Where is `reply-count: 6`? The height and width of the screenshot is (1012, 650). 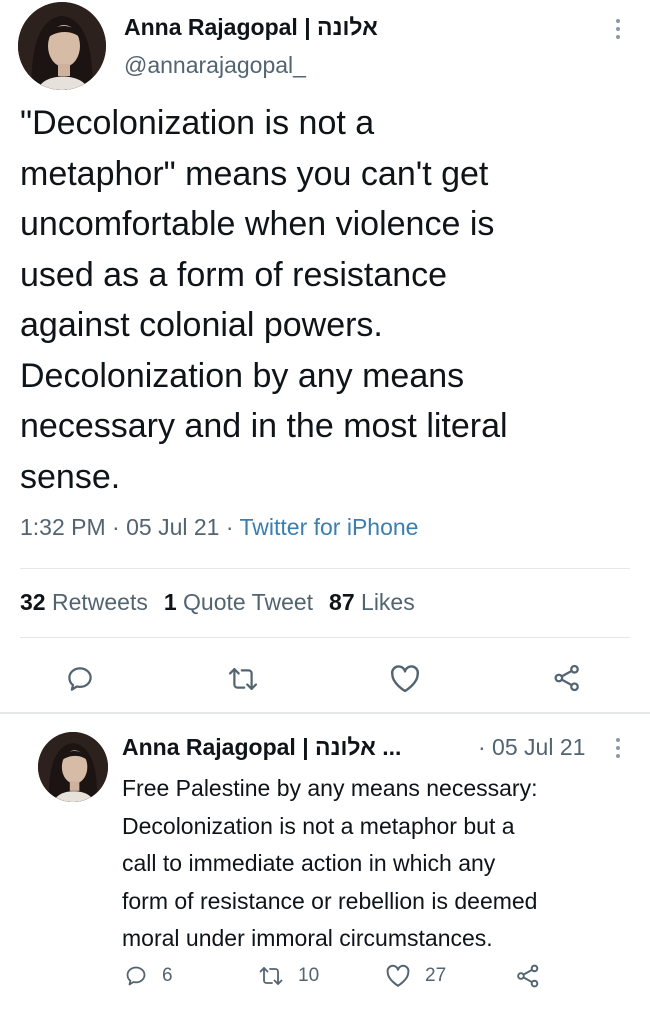
reply-count: 6 is located at coordinates (167, 975).